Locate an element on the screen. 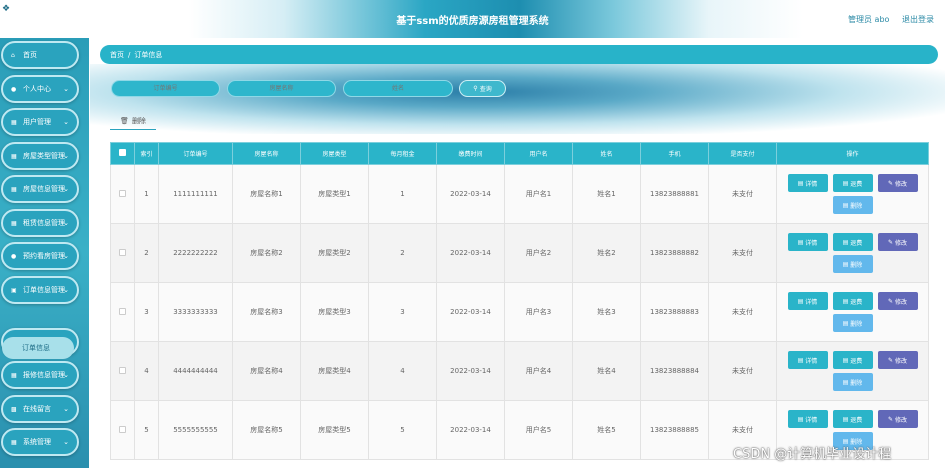 This screenshot has width=945, height=468. top-header: ❖ 基于ssm的优质房源房租管理系统 管理员 abo 退出登录 is located at coordinates (472, 19).